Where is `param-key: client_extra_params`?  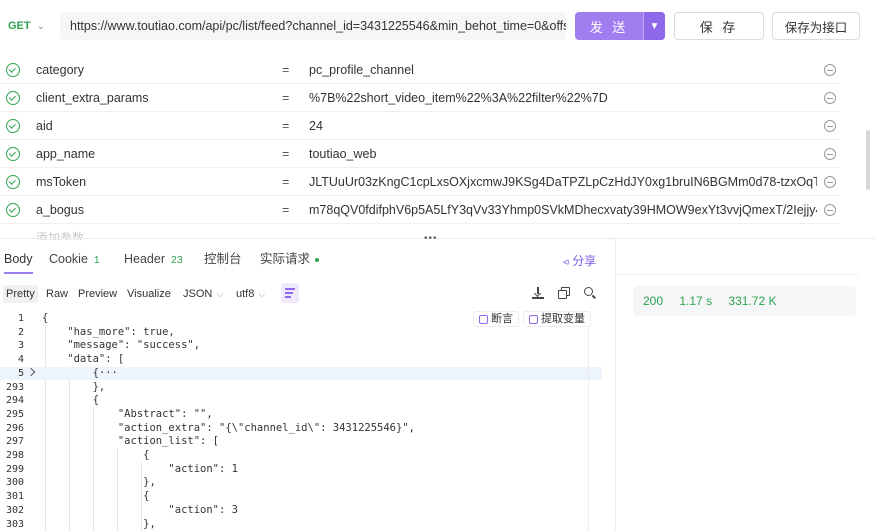
param-key: client_extra_params is located at coordinates (92, 98).